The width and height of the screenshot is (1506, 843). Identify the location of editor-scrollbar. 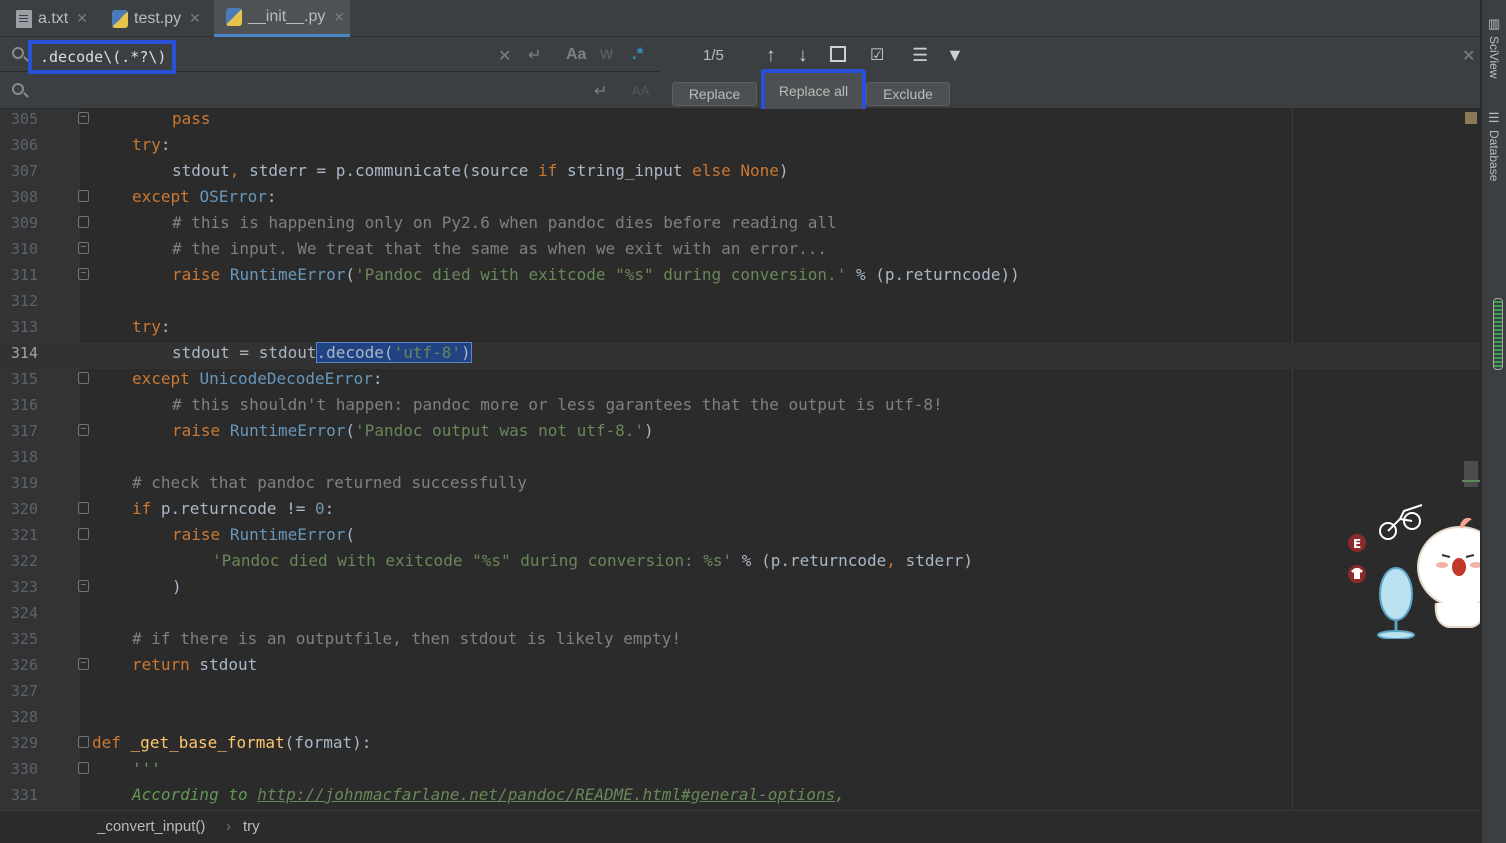
(1469, 459).